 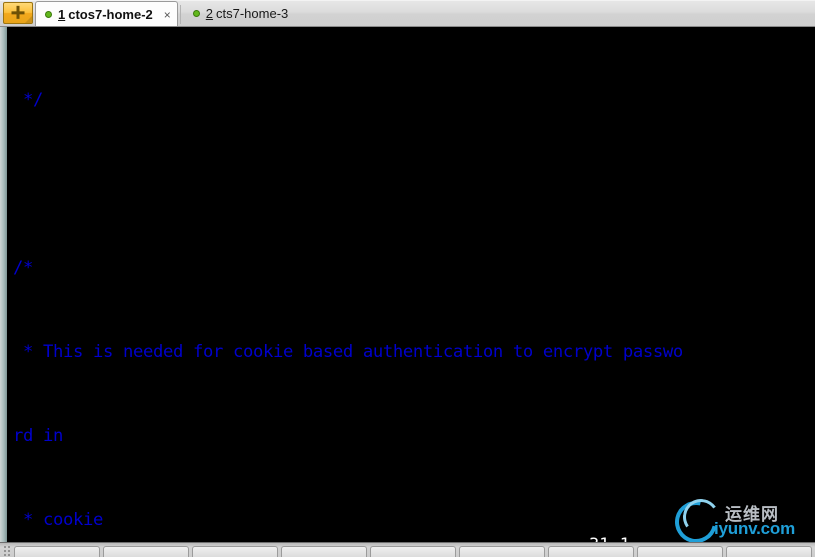 I want to click on tab-title-label: cts7-home-3, so click(x=252, y=13).